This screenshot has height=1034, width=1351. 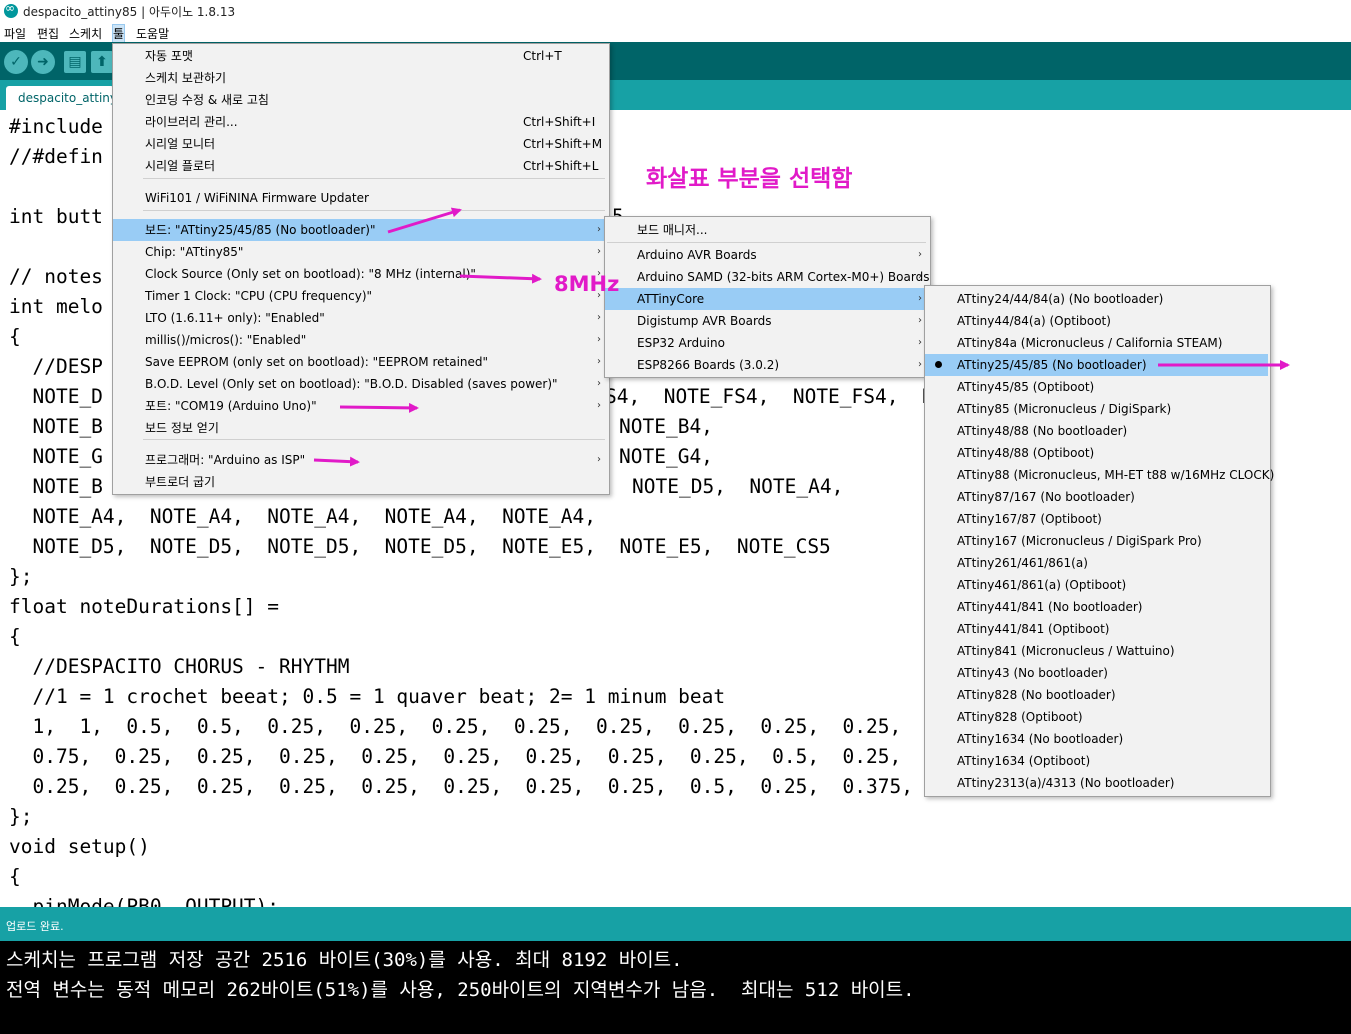 I want to click on tools-menu-item: LTO (1.6.11+ only): "Enabled" ›, so click(x=360, y=318).